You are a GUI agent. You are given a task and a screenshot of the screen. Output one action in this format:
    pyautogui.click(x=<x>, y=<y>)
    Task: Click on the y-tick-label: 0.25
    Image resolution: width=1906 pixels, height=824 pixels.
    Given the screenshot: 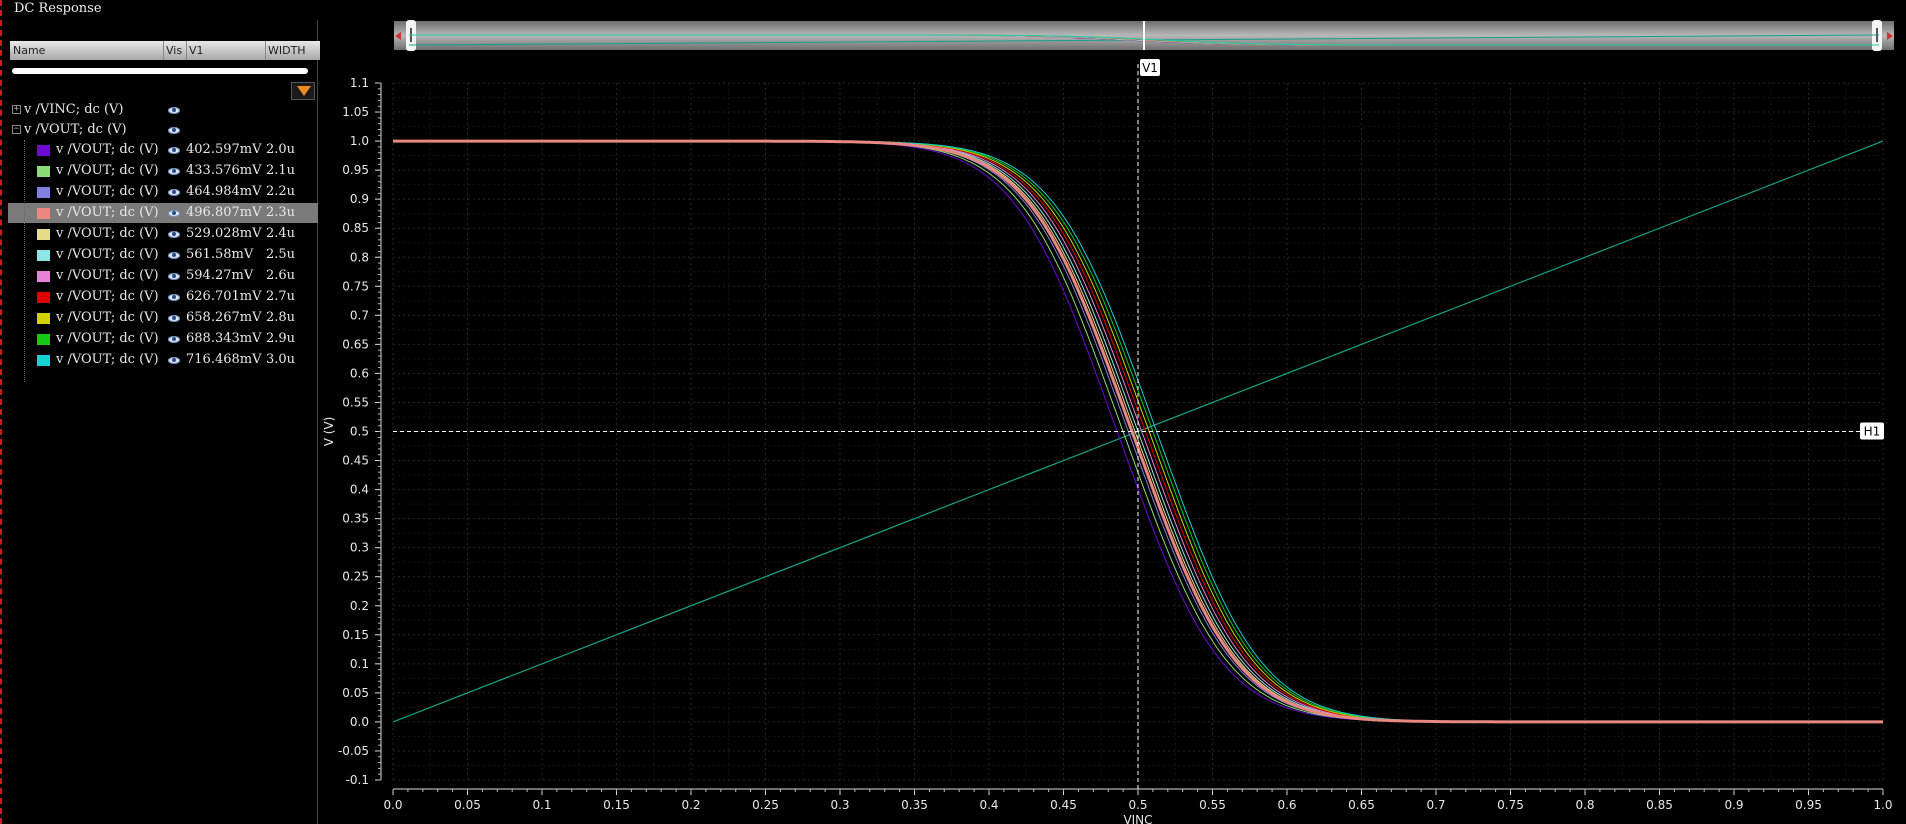 What is the action you would take?
    pyautogui.click(x=355, y=577)
    